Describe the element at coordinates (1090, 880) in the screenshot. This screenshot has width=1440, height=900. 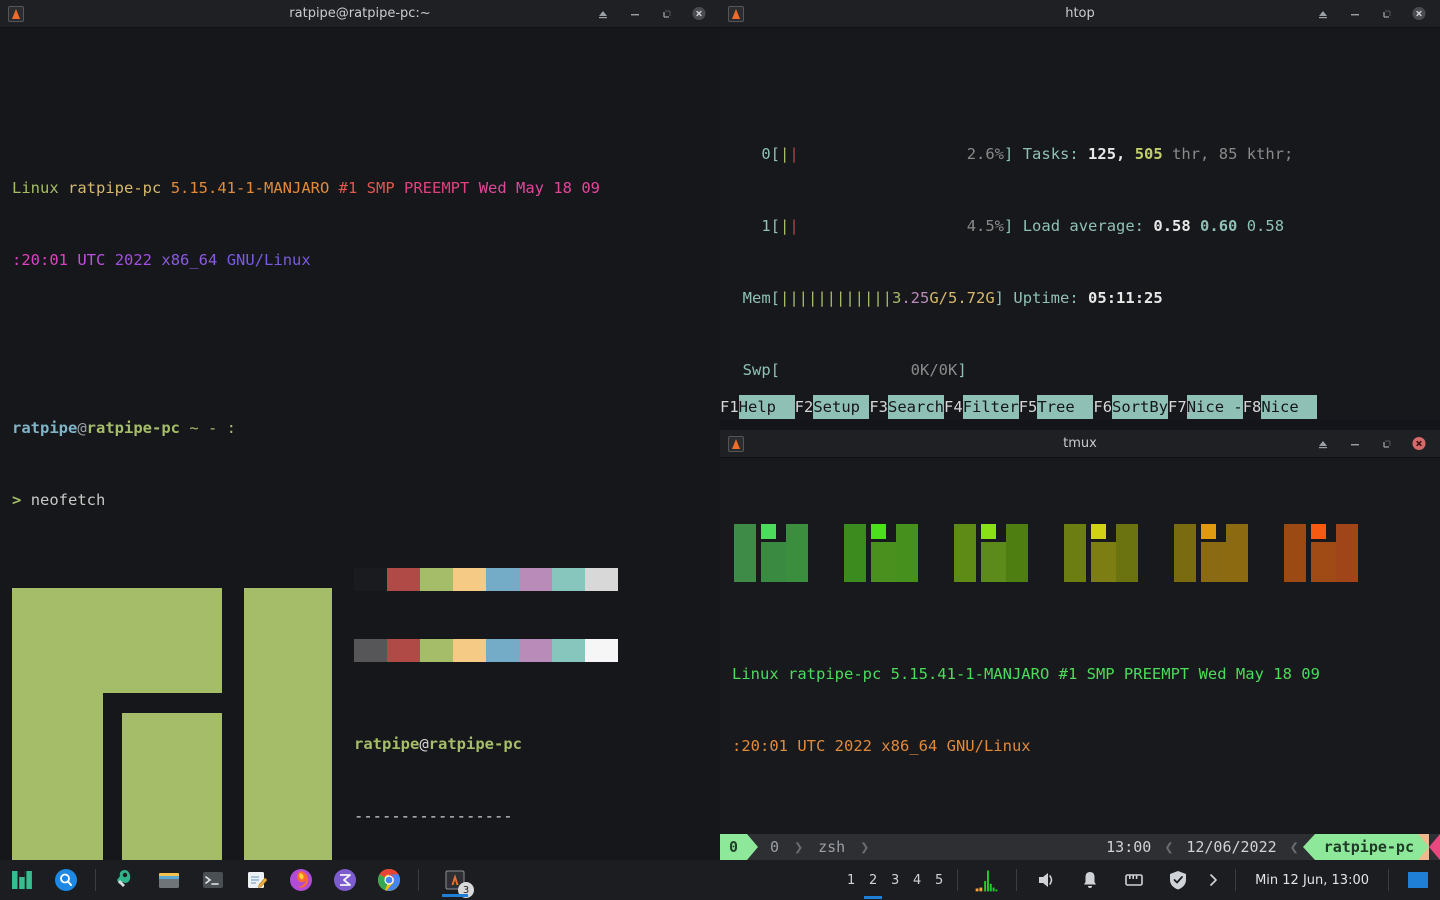
I see `notification-bell-icon` at that location.